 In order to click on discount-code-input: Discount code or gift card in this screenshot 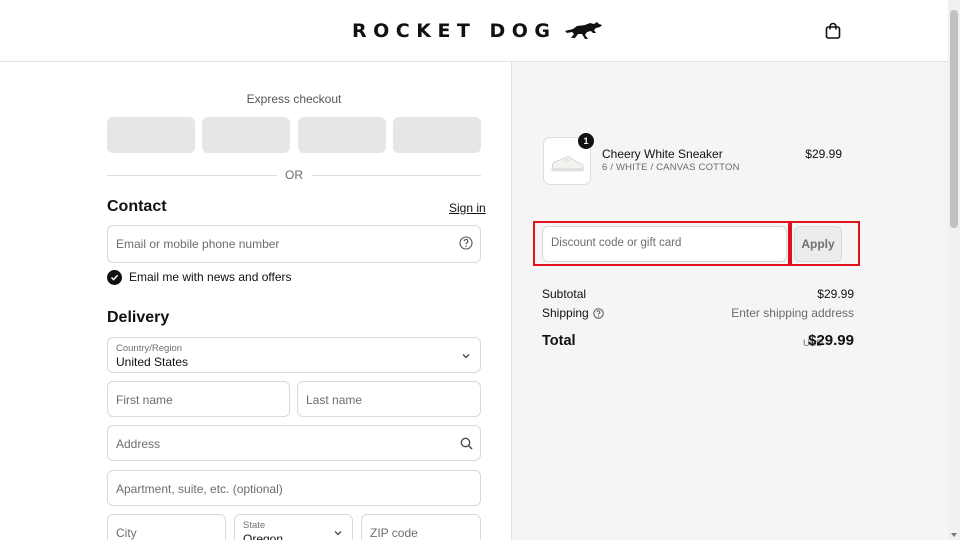, I will do `click(664, 244)`.